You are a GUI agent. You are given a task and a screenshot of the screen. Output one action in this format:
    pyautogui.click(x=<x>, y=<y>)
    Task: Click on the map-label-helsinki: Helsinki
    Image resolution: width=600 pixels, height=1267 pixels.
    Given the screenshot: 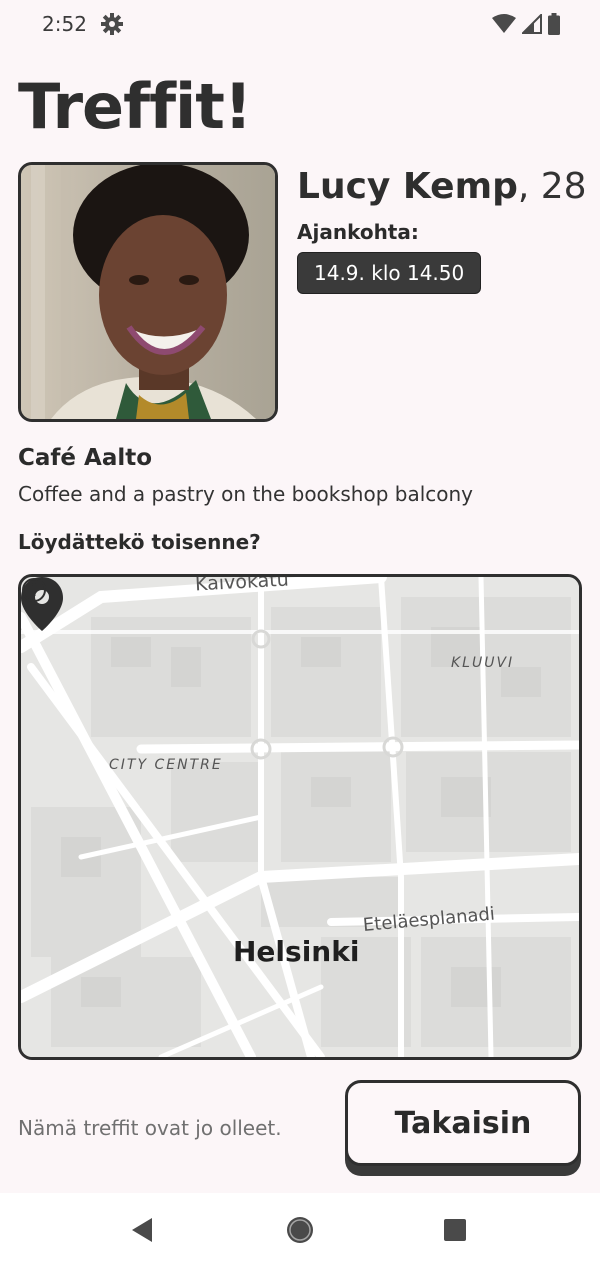 What is the action you would take?
    pyautogui.click(x=296, y=951)
    